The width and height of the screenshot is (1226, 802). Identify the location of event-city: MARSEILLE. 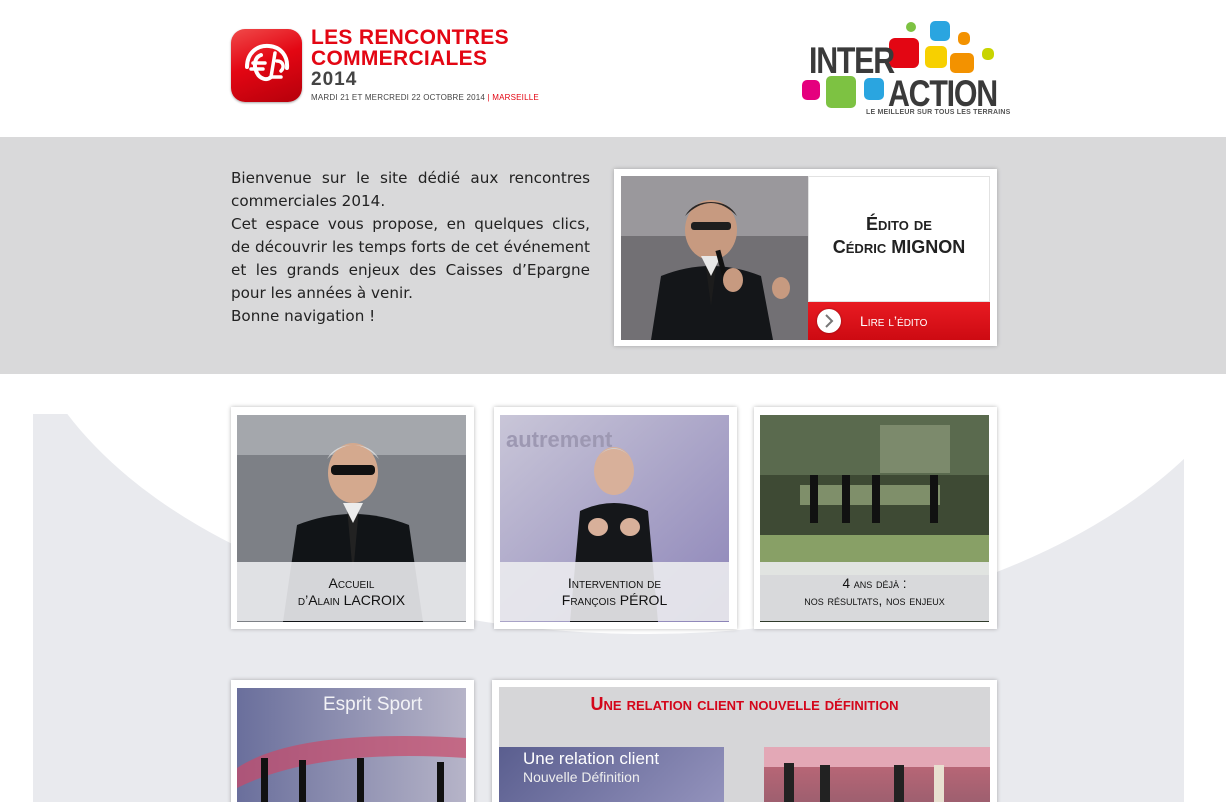
(515, 97).